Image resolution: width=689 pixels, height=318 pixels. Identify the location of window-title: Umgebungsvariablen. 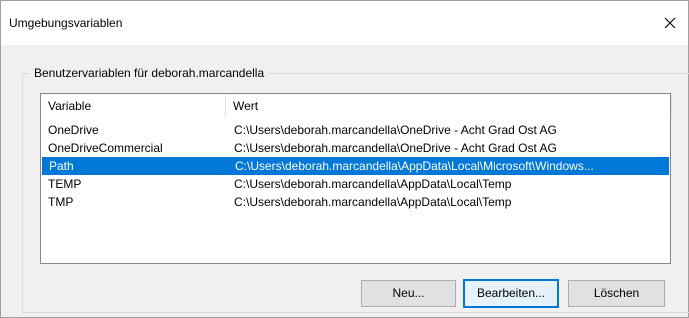
(66, 23).